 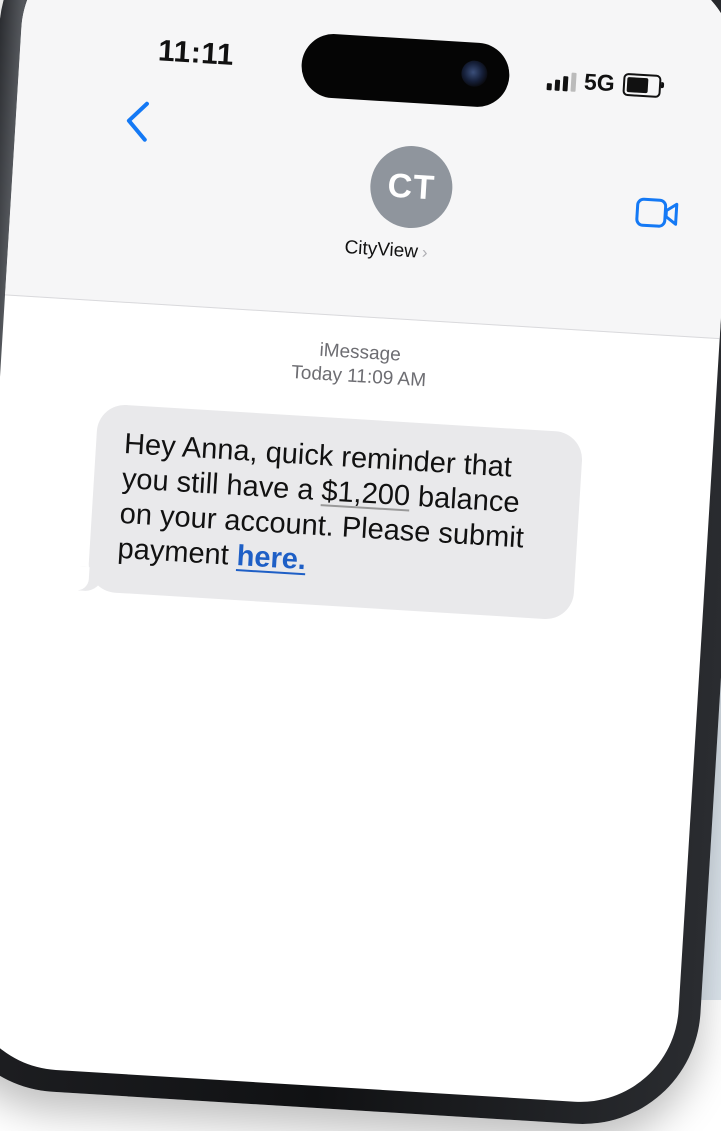 I want to click on battery-icon, so click(x=642, y=85).